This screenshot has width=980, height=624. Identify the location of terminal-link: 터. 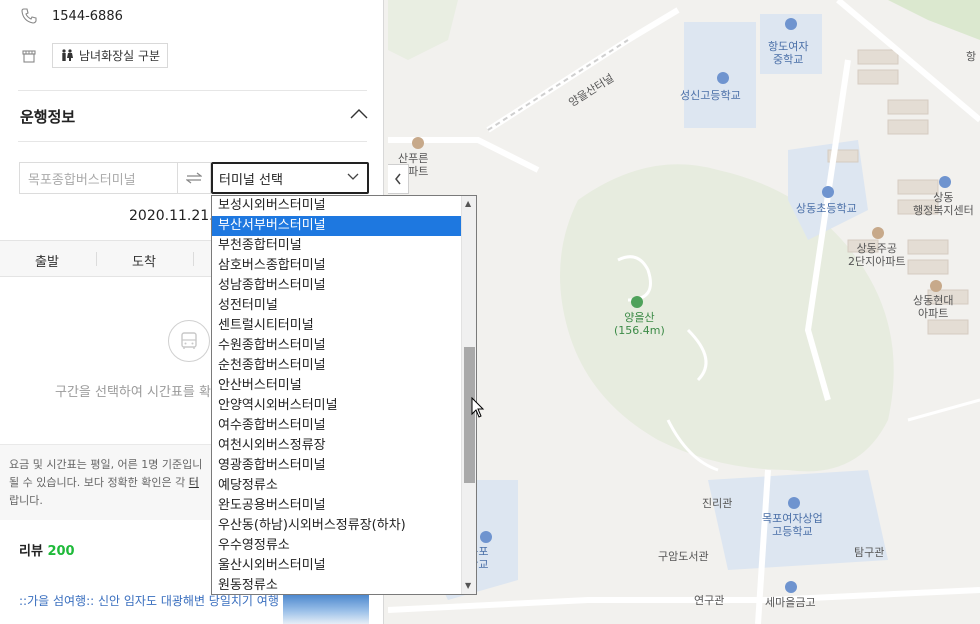
(194, 482).